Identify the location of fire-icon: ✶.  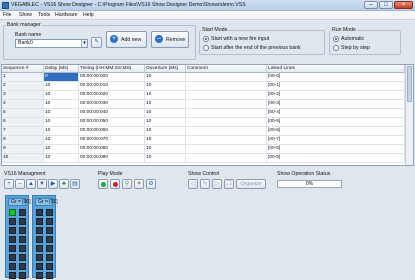
(139, 184).